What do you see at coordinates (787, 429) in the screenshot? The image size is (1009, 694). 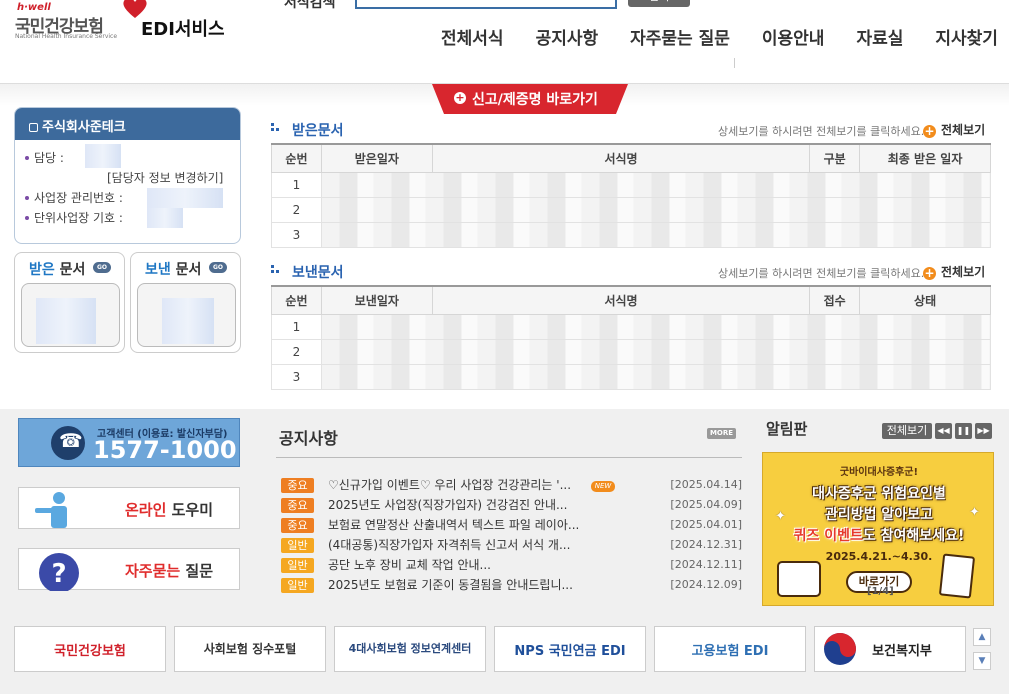 I see `alarm-board-title: 알림판` at bounding box center [787, 429].